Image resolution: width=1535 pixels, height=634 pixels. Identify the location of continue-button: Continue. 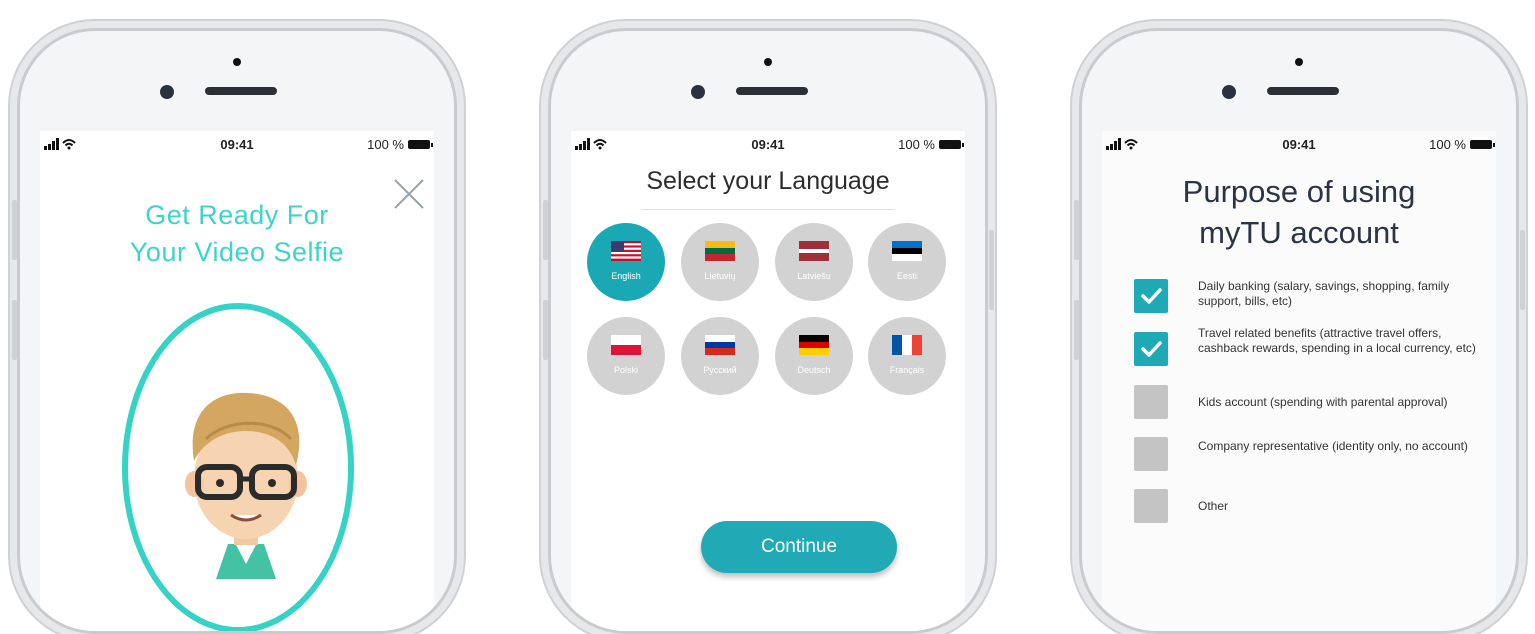
(799, 547).